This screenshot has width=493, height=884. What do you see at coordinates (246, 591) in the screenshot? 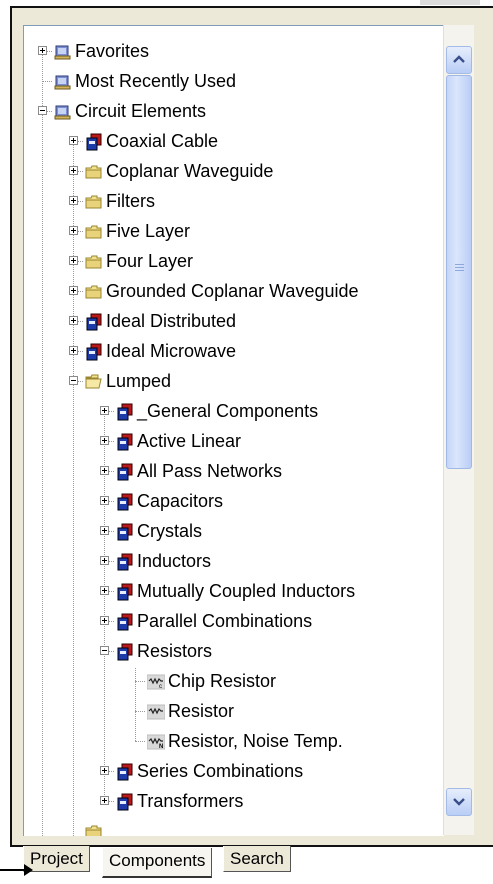
I see `tree-item-label: Mutually Coupled Inductors` at bounding box center [246, 591].